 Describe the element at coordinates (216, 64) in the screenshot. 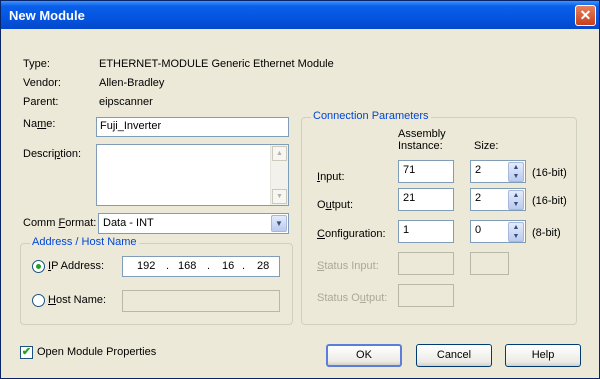

I see `type-value: ETHERNET-MODULE Generic Ethernet Module` at that location.